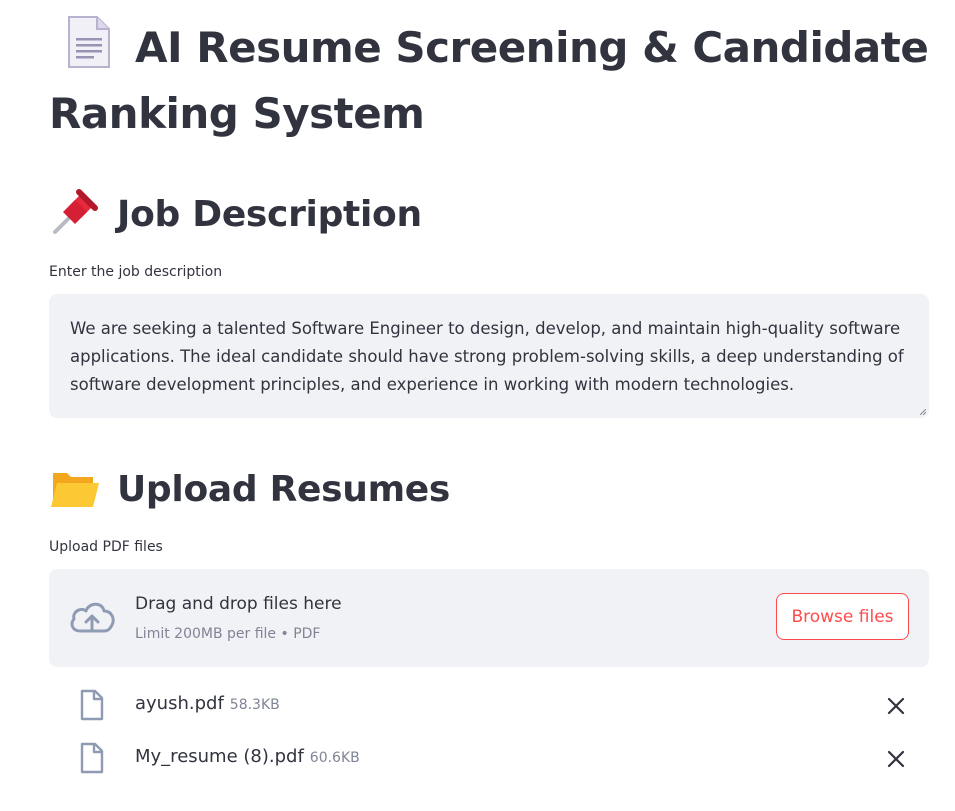  I want to click on uploaded-file-row: ayush.pdf 58.3KB, so click(489, 705).